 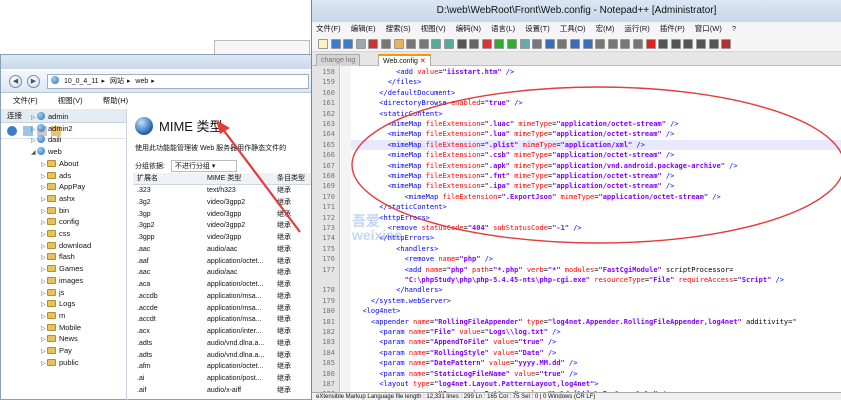 I want to click on tree-item: ▷ ashx, so click(x=58, y=199).